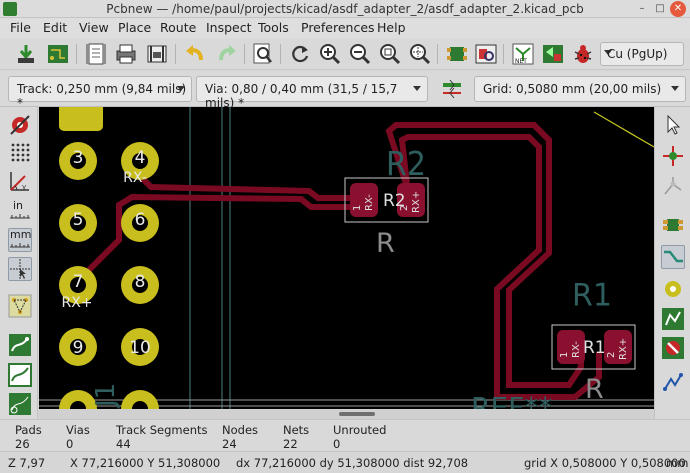 The height and width of the screenshot is (473, 690). Describe the element at coordinates (26, 54) in the screenshot. I see `update-pcb-icon` at that location.